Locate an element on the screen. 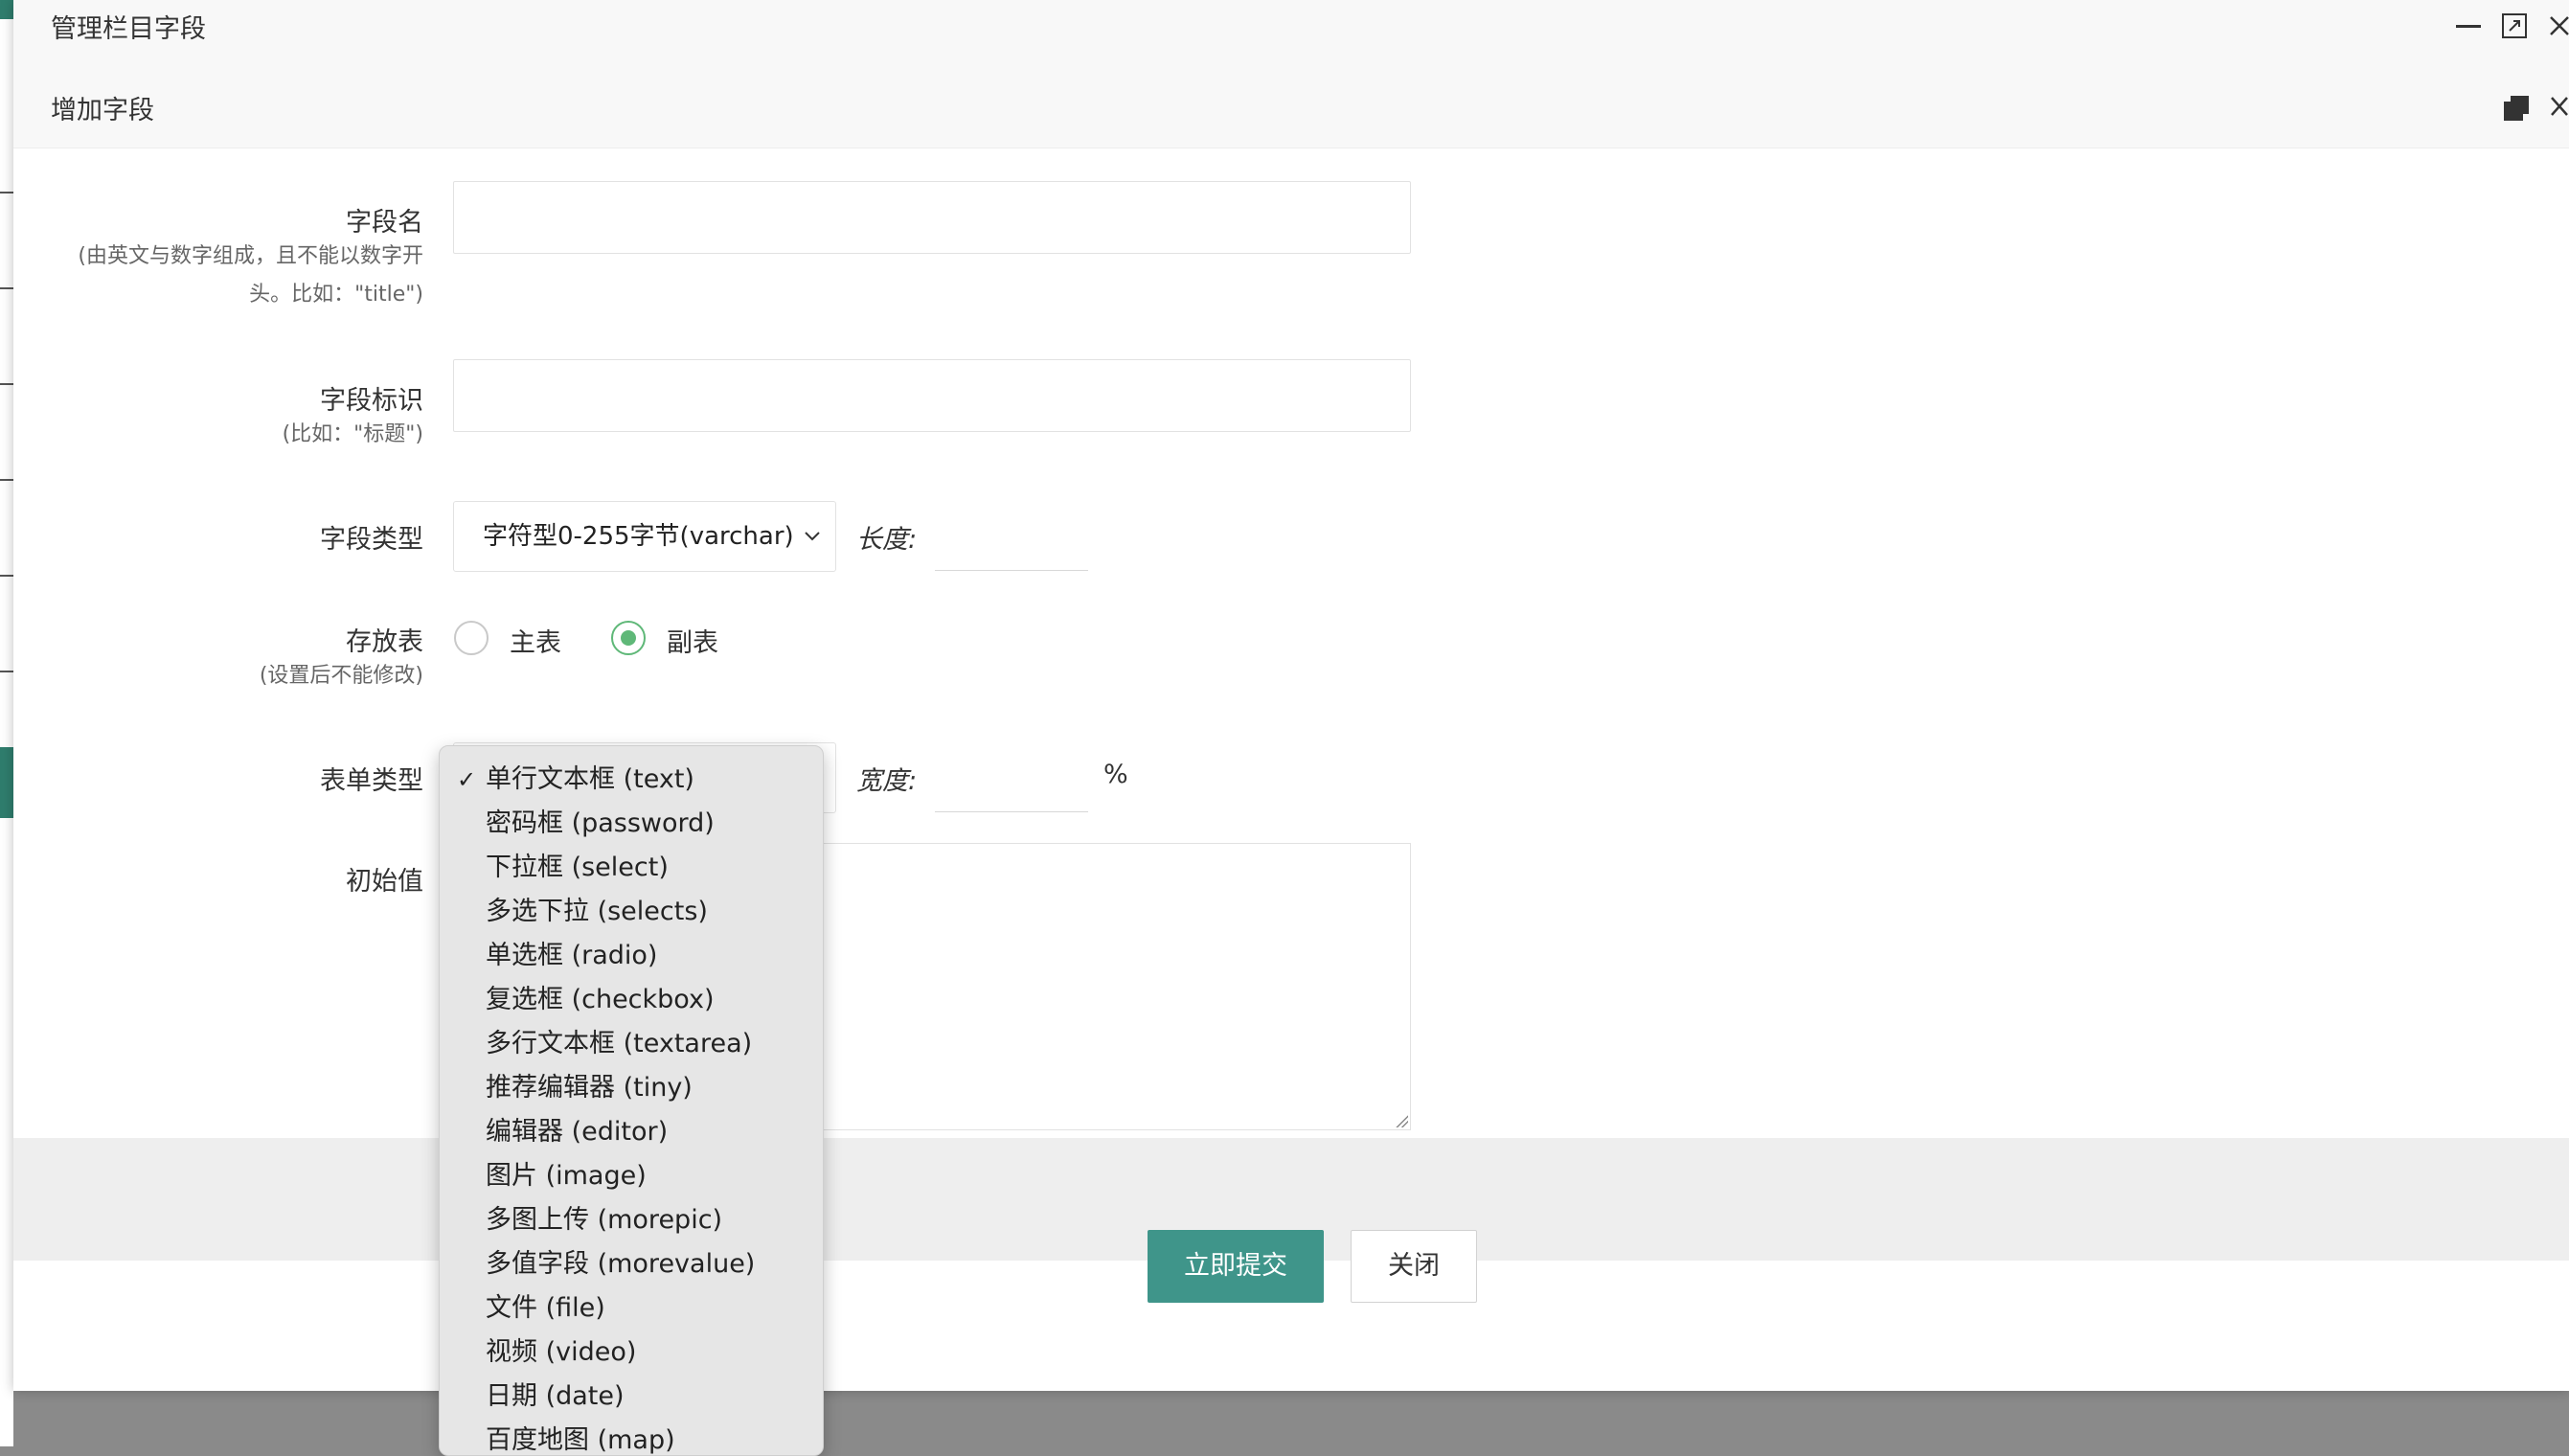 This screenshot has height=1456, width=2569. dropdown-option: 图片 (image) is located at coordinates (631, 1176).